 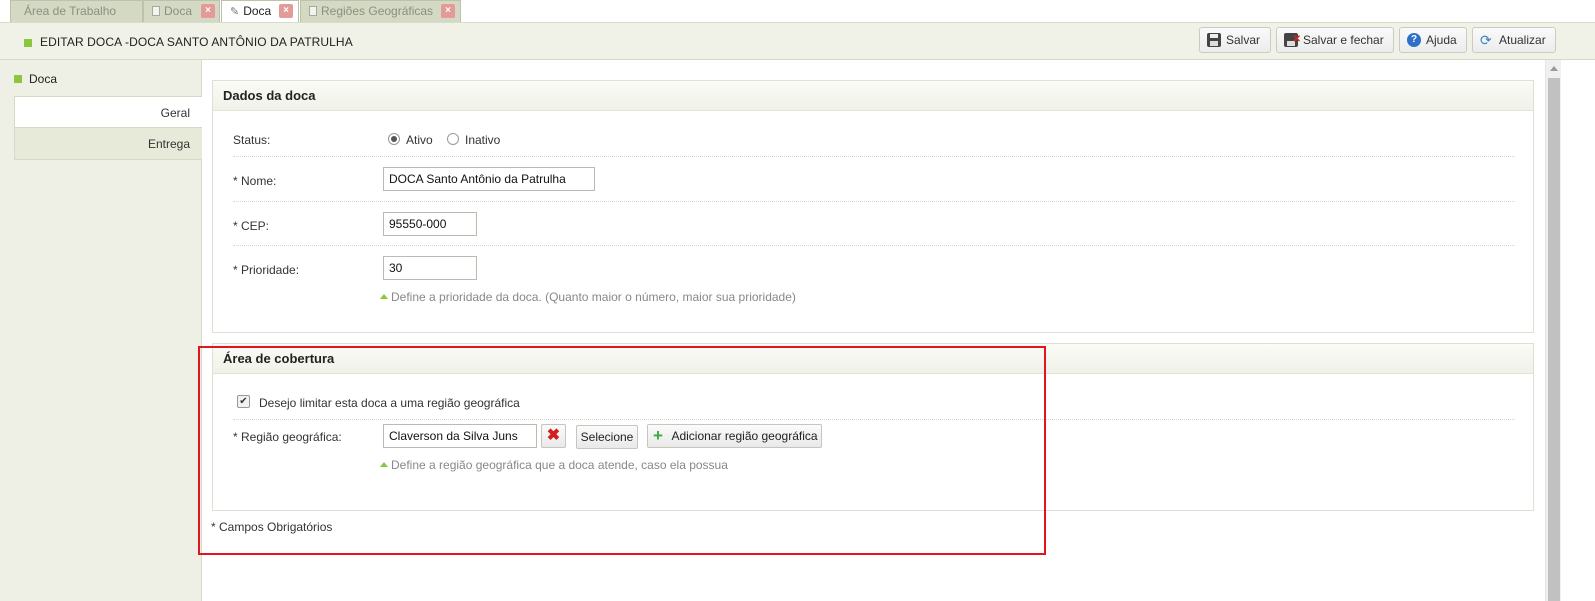 I want to click on status-ativo-radio, so click(x=394, y=139).